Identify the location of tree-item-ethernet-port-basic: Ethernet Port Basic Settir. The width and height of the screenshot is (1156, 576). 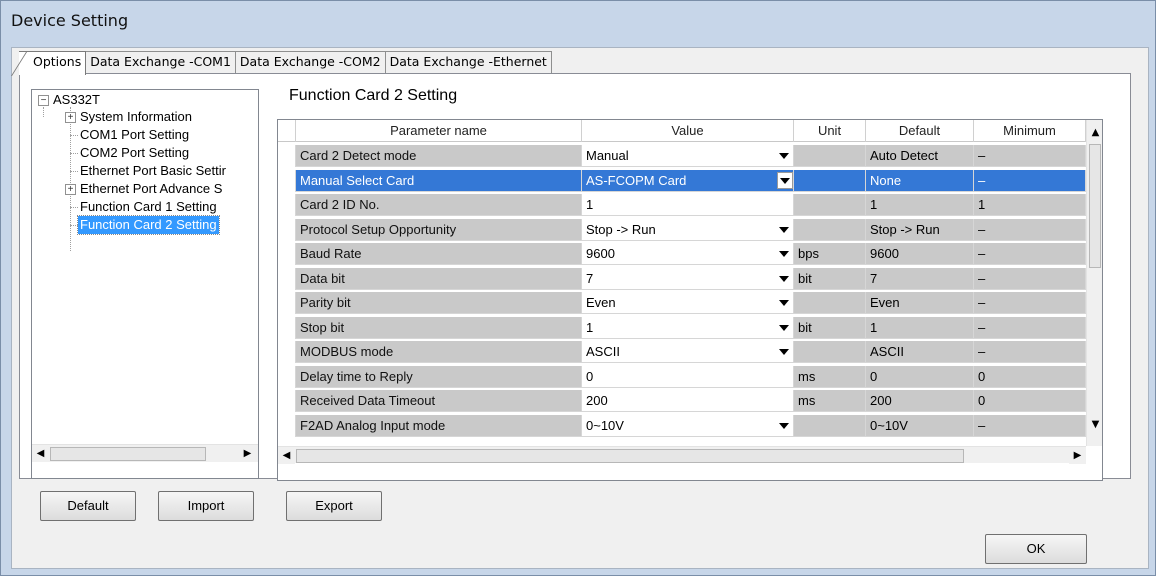
(153, 171).